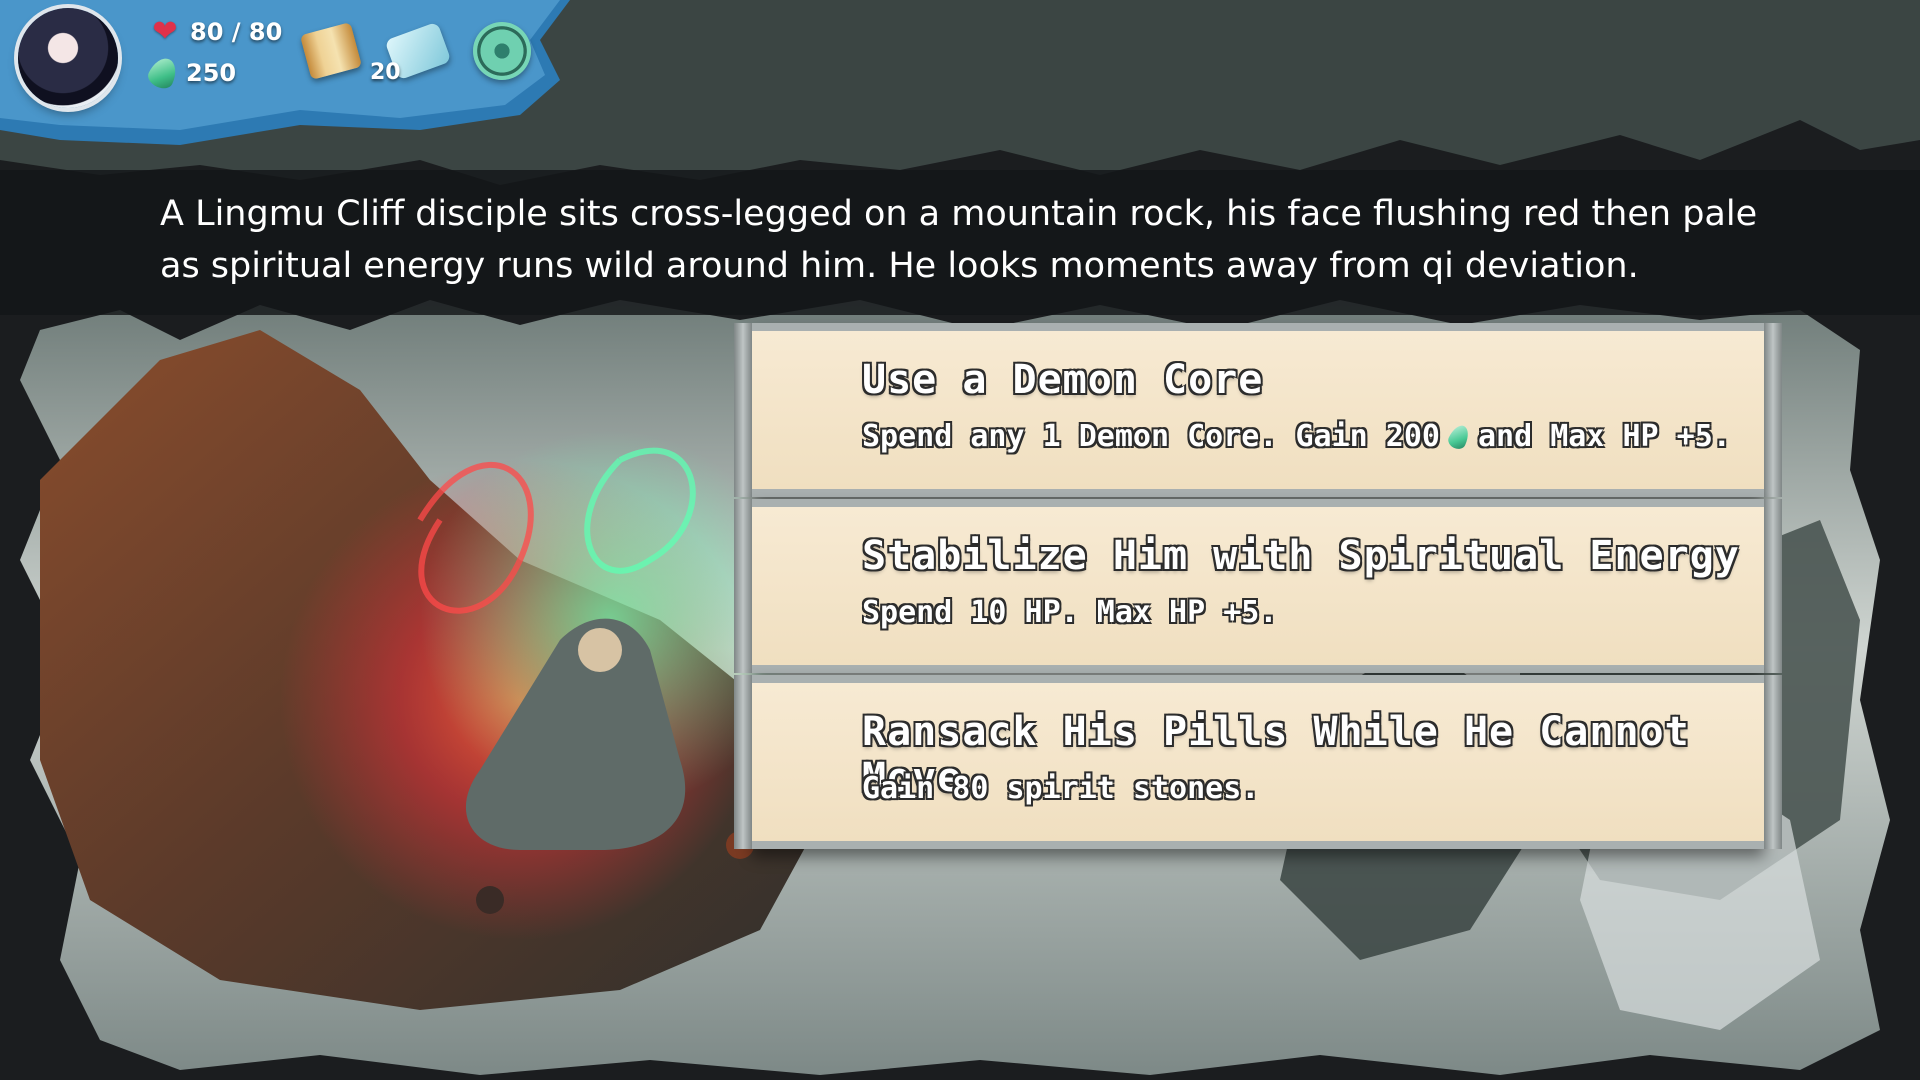  Describe the element at coordinates (236, 32) in the screenshot. I see `hp-value: 80 / 80` at that location.